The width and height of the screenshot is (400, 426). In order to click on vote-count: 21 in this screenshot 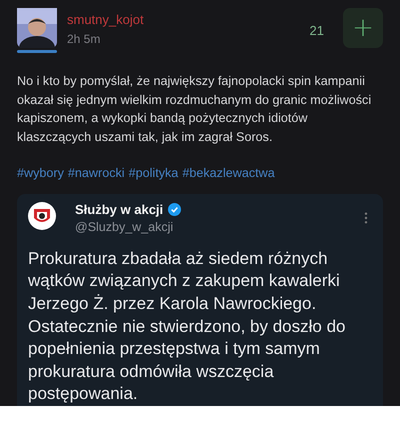, I will do `click(317, 30)`.